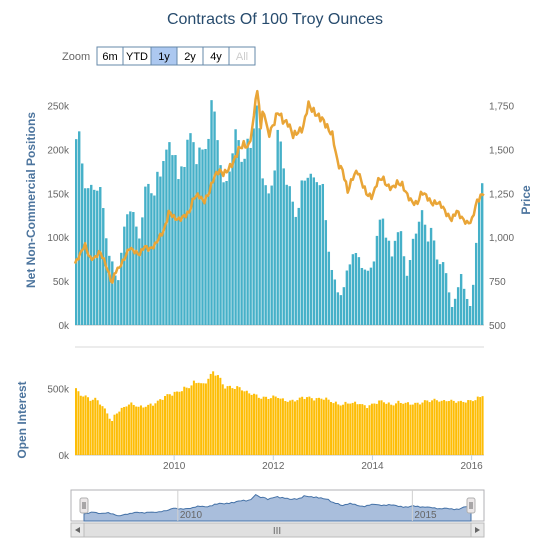 The width and height of the screenshot is (550, 550). I want to click on zoom-button-4y: 4y, so click(216, 56).